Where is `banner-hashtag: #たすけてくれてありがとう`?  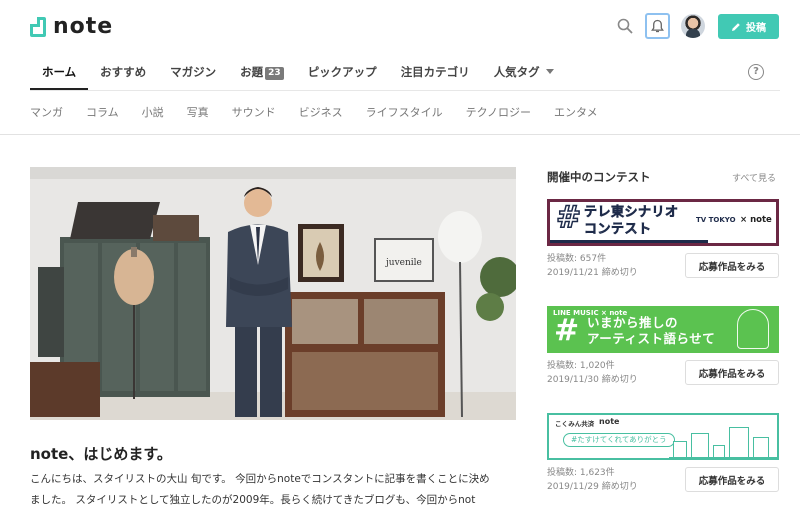 banner-hashtag: #たすけてくれてありがとう is located at coordinates (619, 440).